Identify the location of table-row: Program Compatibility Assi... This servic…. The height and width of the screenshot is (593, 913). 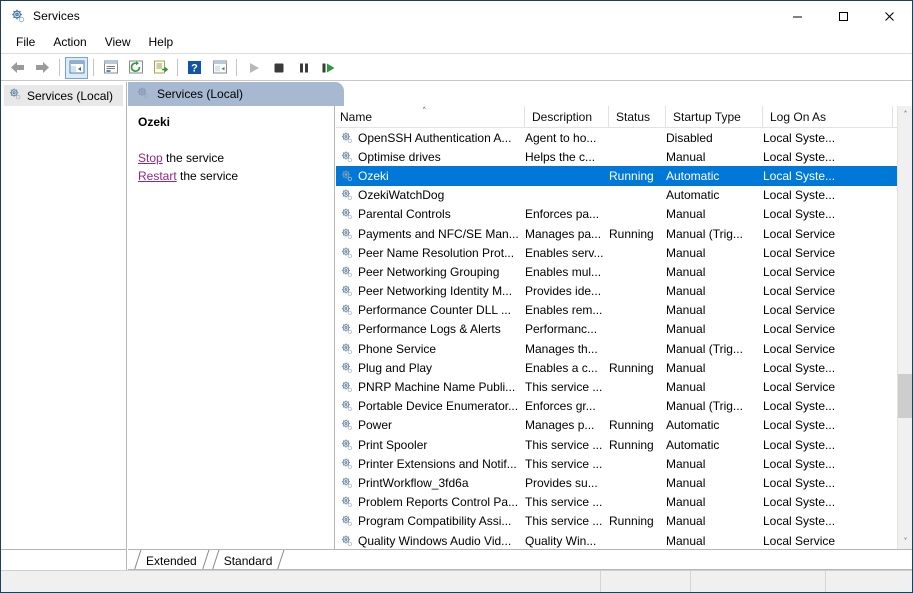
(616, 521).